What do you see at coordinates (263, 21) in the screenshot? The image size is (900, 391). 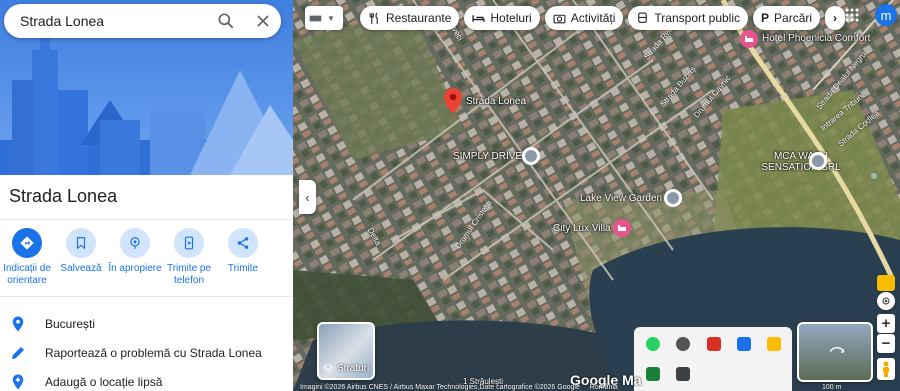 I see `close-icon` at bounding box center [263, 21].